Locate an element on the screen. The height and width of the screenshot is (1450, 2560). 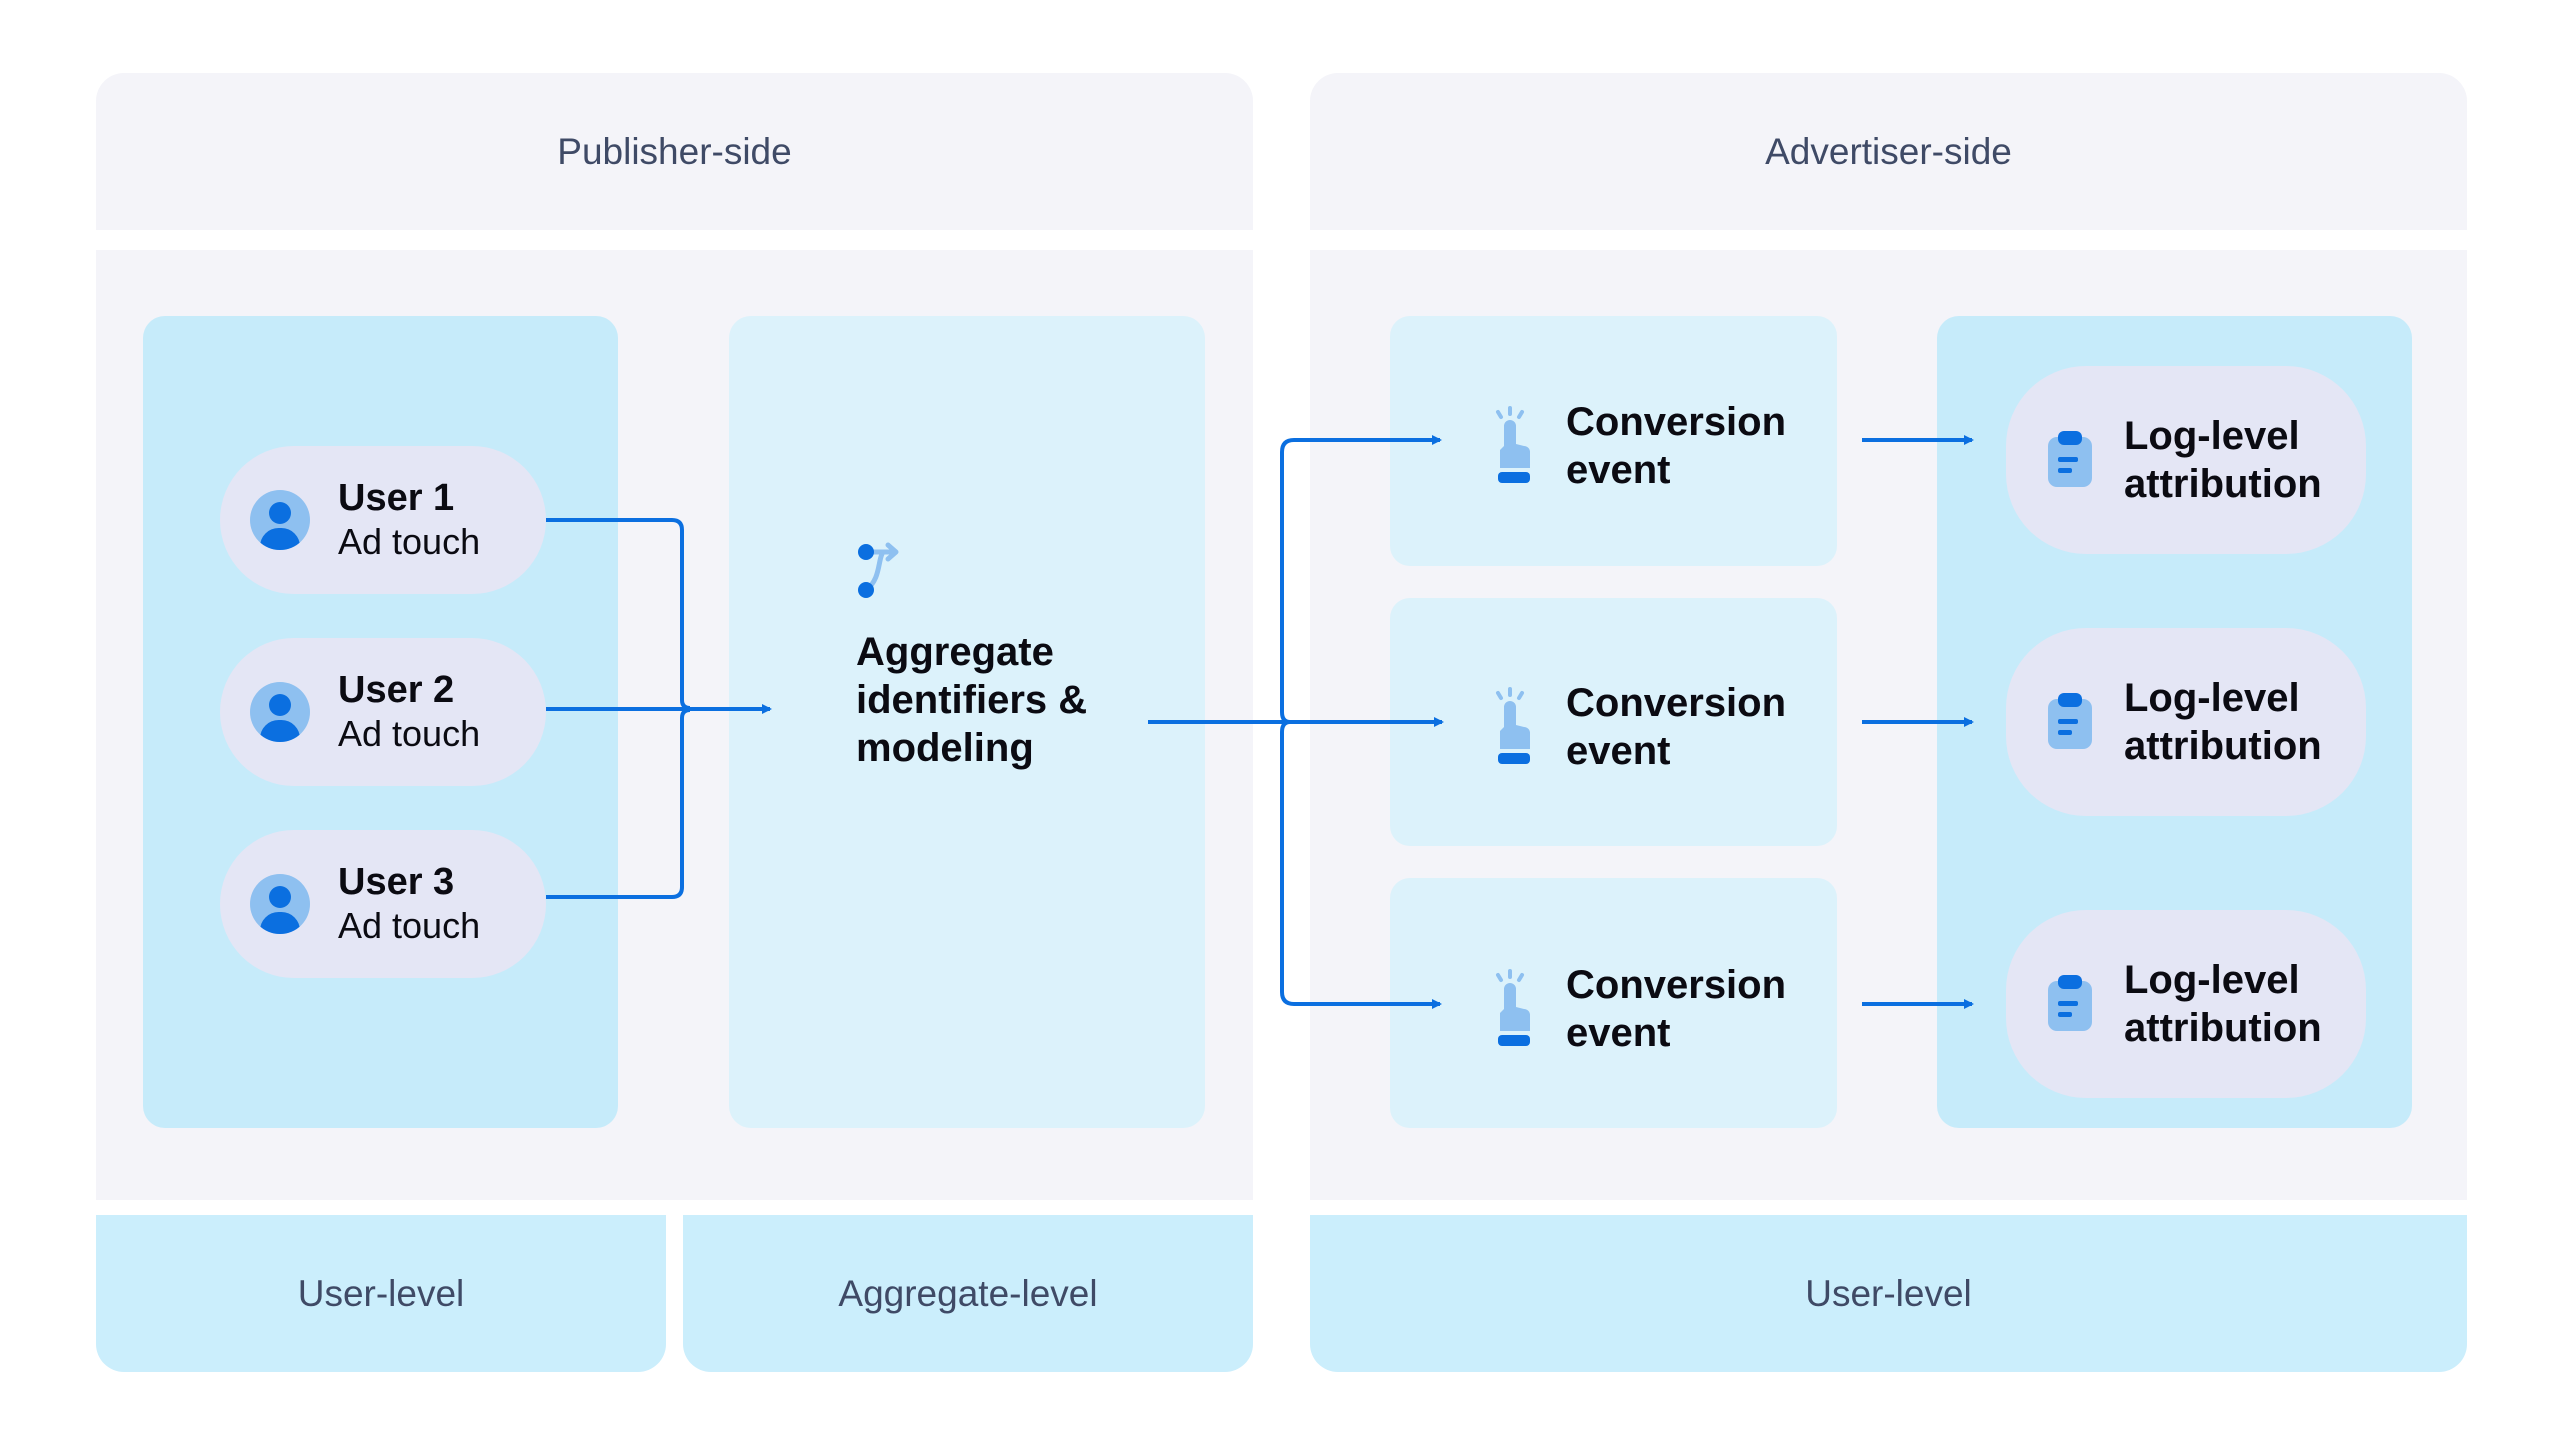
merge-branch-icon is located at coordinates (886, 571).